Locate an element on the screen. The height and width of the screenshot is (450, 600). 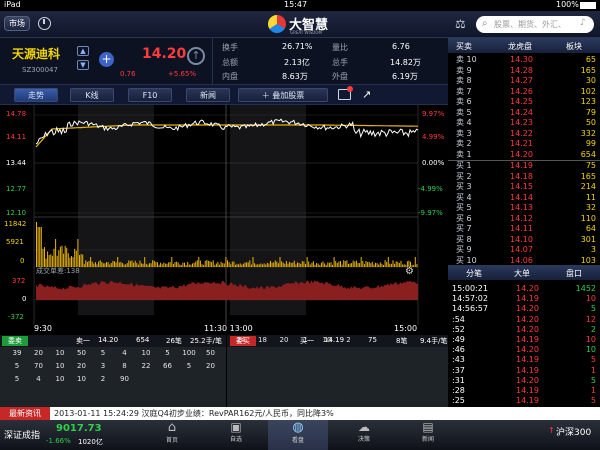
sell-level-row: 卖 6 14.25 123 is located at coordinates (524, 102).